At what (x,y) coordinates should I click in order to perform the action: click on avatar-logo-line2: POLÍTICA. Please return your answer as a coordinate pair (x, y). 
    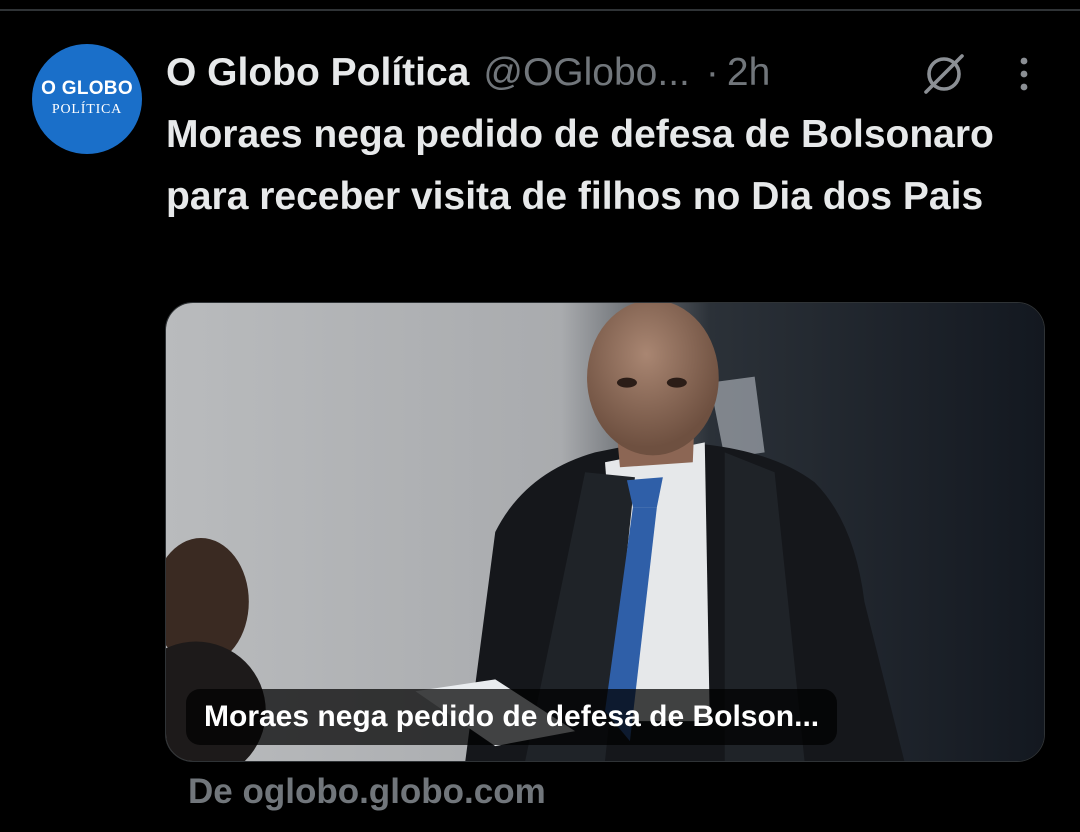
    Looking at the image, I should click on (87, 109).